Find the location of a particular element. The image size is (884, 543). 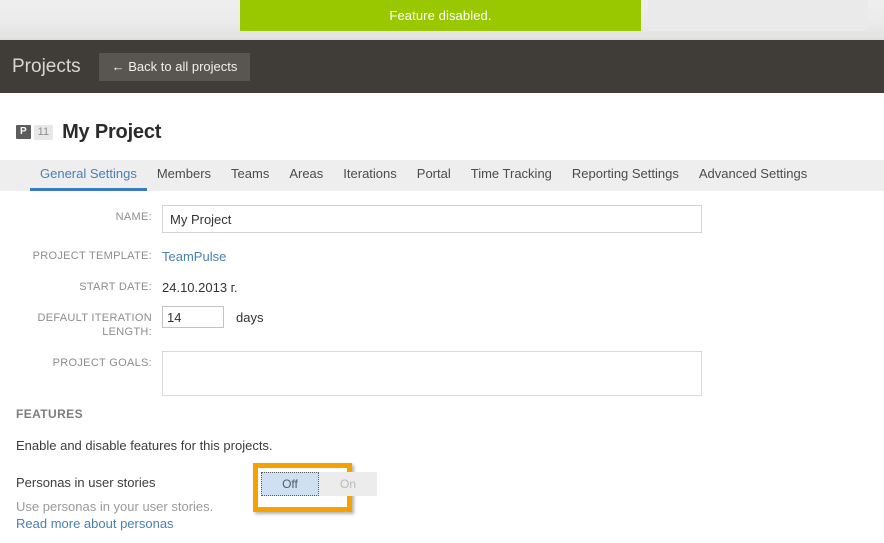

feature-personas-description: Use personas in your user stories. is located at coordinates (115, 506).